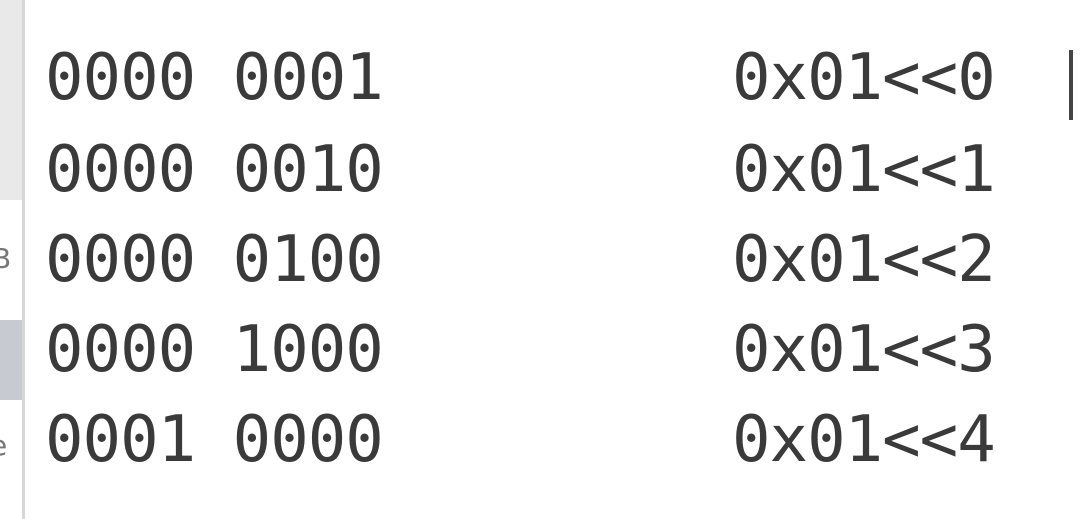  I want to click on binary-value: 0000 1000, so click(214, 350).